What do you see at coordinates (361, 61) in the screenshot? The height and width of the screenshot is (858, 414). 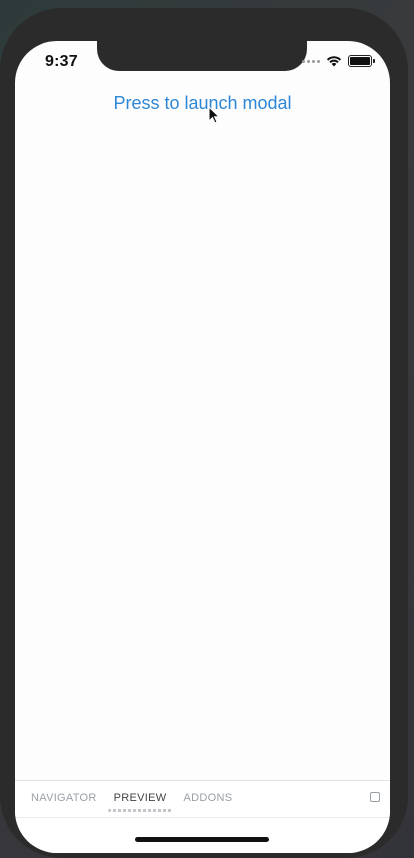 I see `battery-icon` at bounding box center [361, 61].